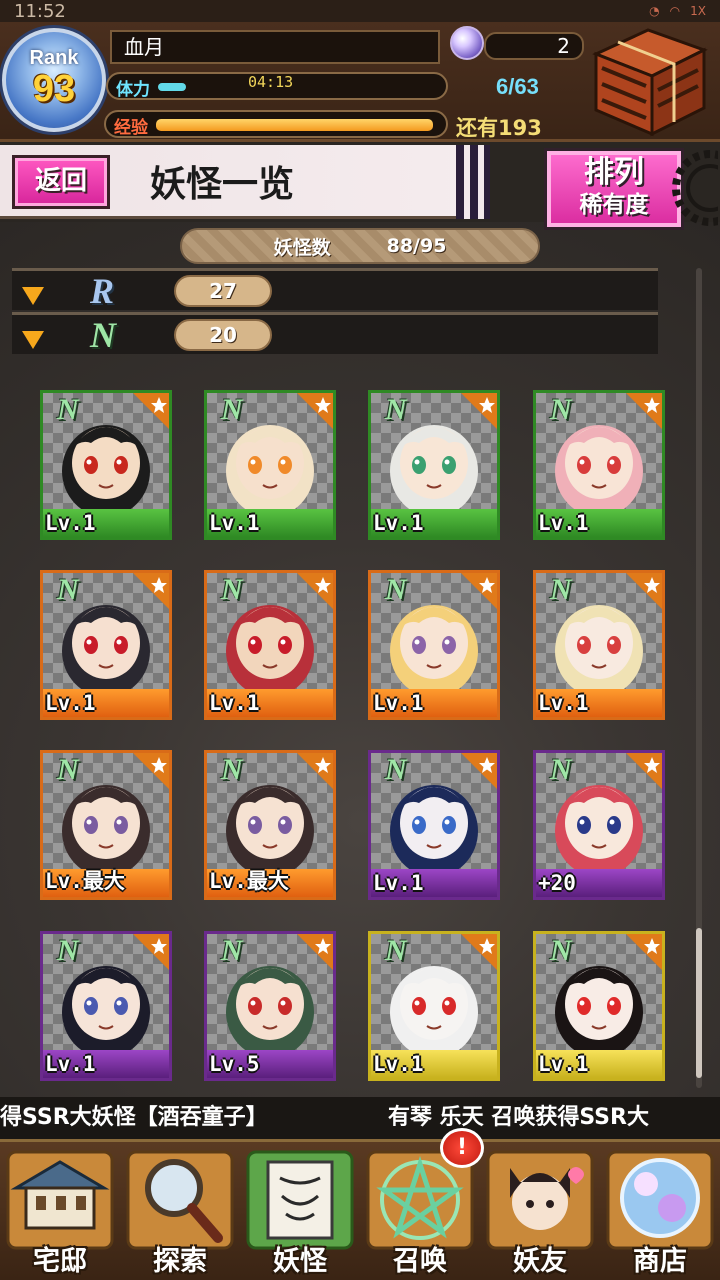 The height and width of the screenshot is (1280, 720). Describe the element at coordinates (499, 128) in the screenshot. I see `exp-remaining: 还有193` at that location.